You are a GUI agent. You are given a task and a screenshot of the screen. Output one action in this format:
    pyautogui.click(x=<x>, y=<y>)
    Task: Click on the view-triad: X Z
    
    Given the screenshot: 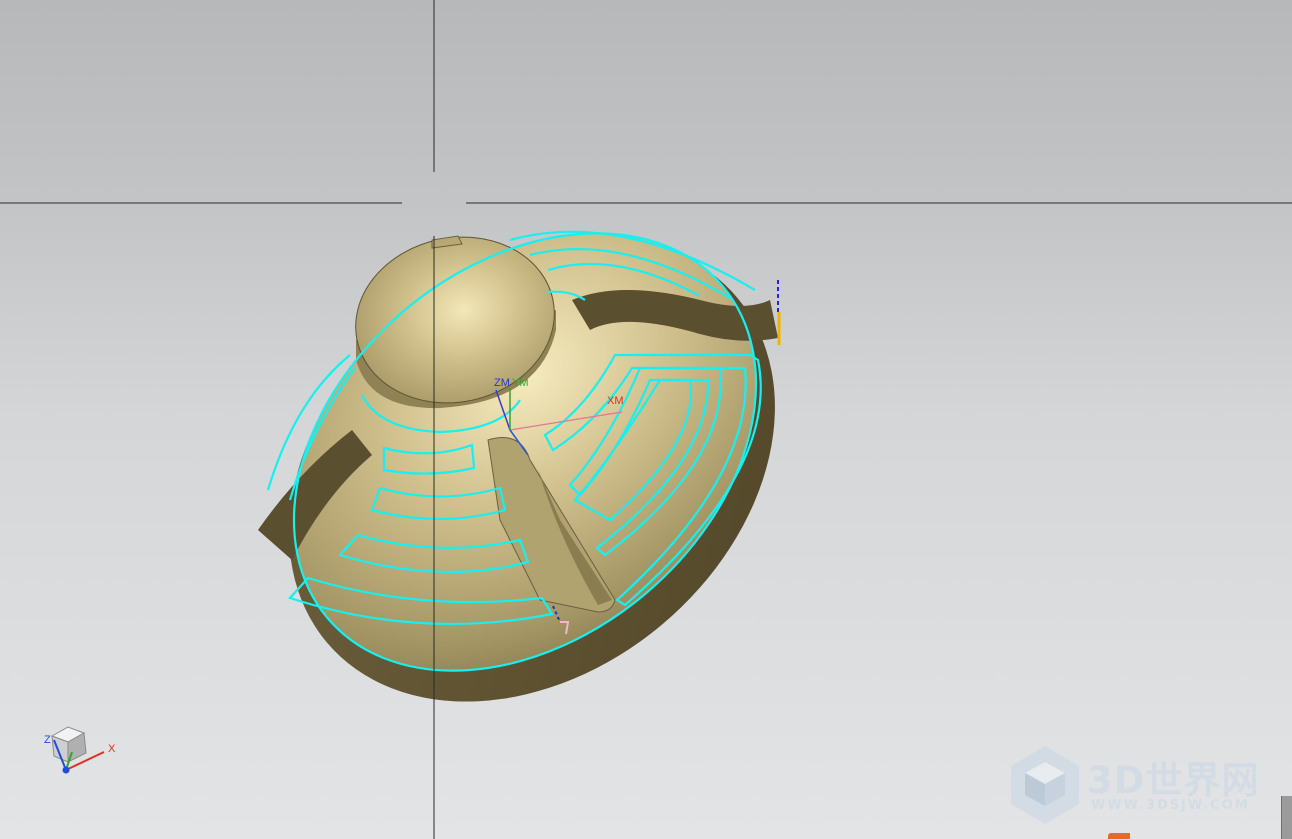 What is the action you would take?
    pyautogui.click(x=80, y=750)
    